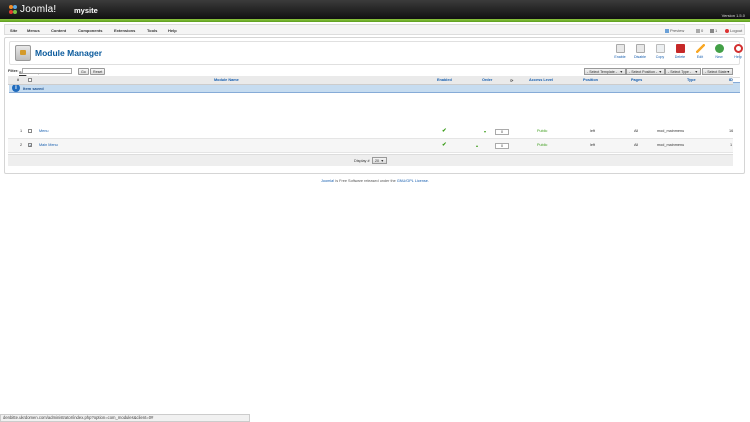 This screenshot has height=422, width=750. Describe the element at coordinates (13, 71) in the screenshot. I see `filter-label: Filter:` at that location.